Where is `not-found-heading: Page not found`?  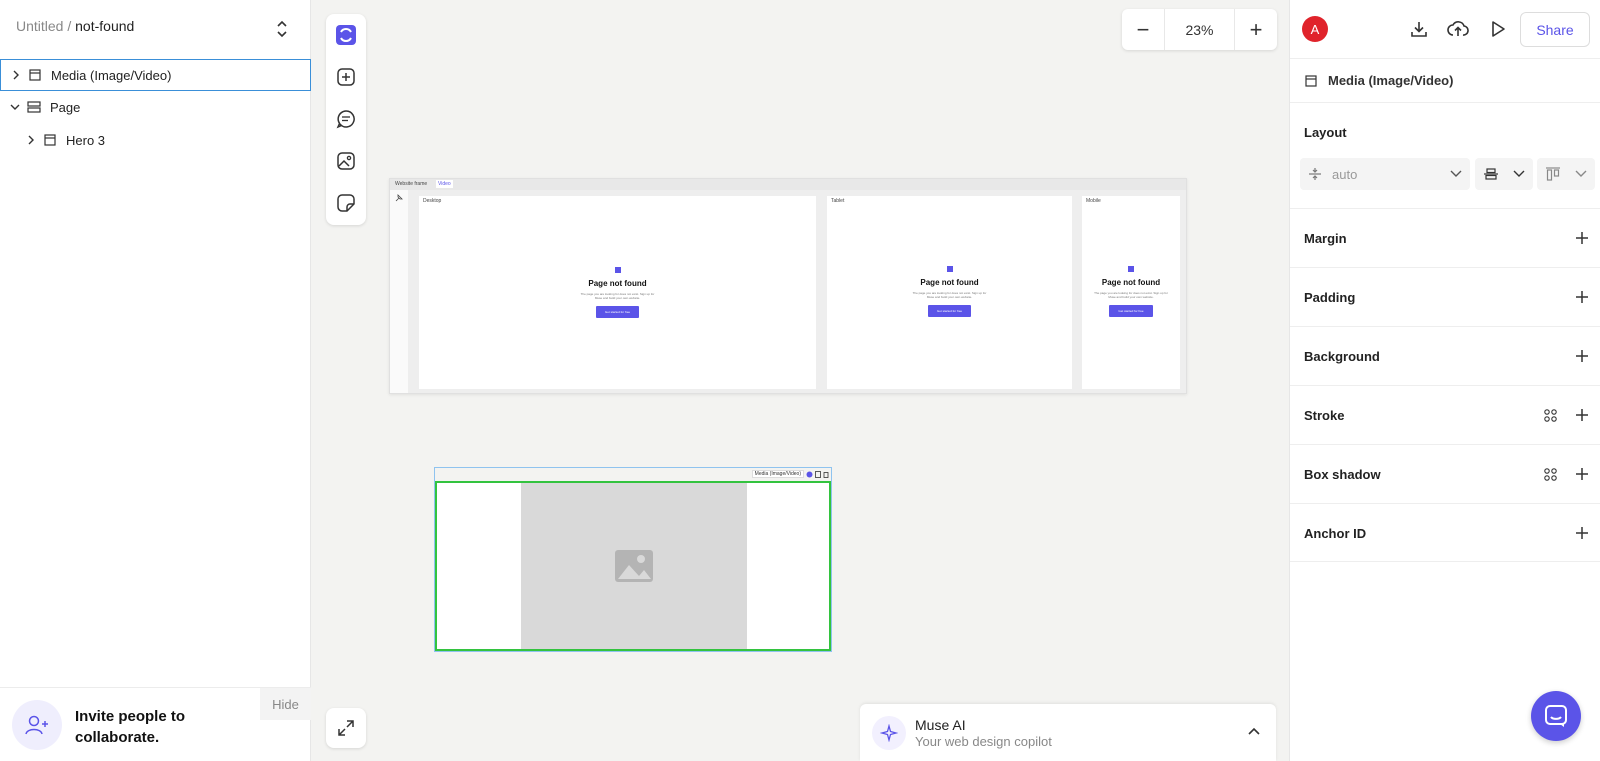
not-found-heading: Page not found is located at coordinates (617, 283).